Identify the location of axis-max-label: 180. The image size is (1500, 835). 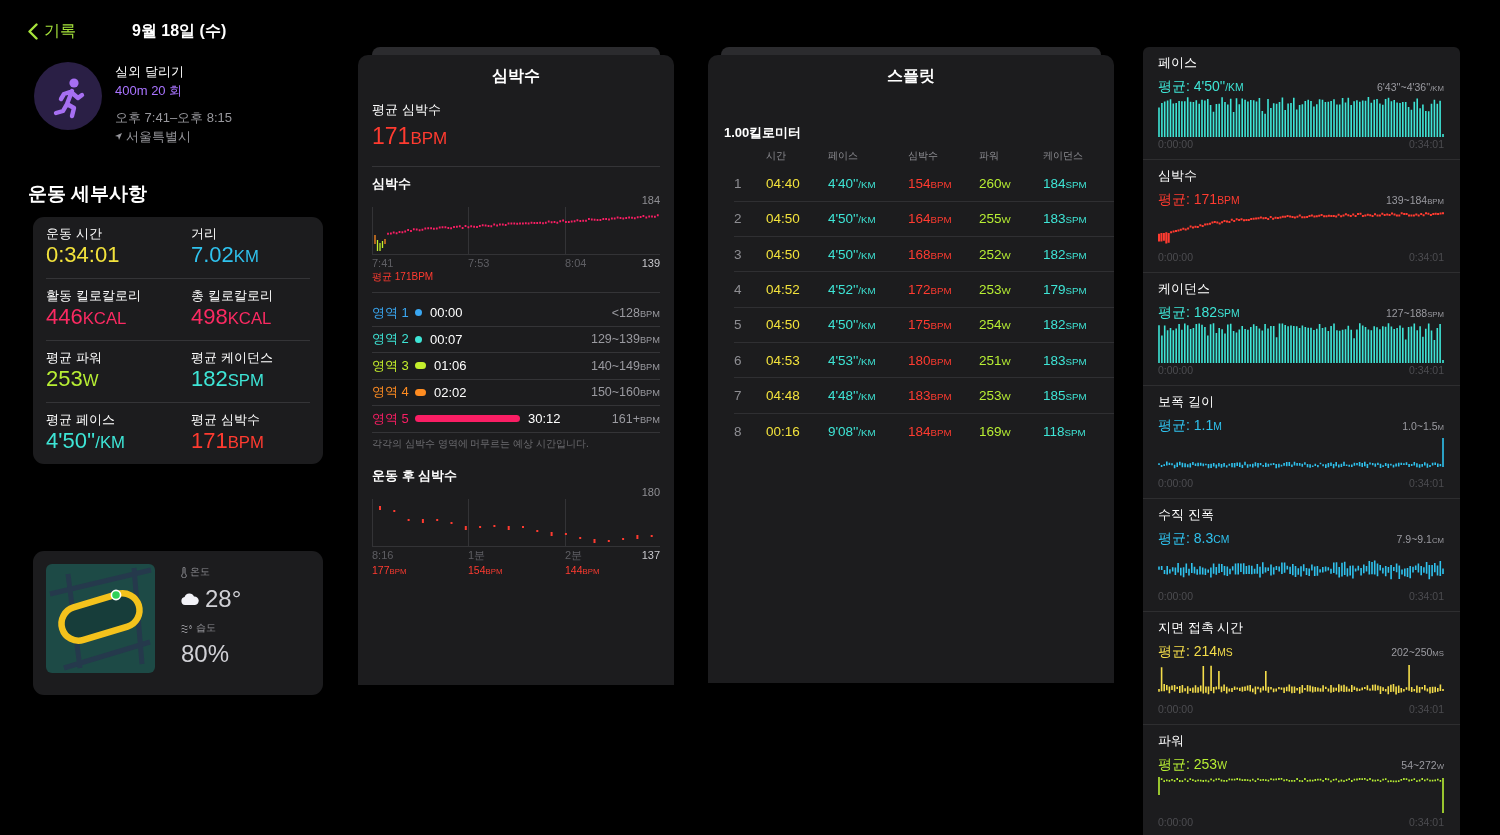
(650, 492).